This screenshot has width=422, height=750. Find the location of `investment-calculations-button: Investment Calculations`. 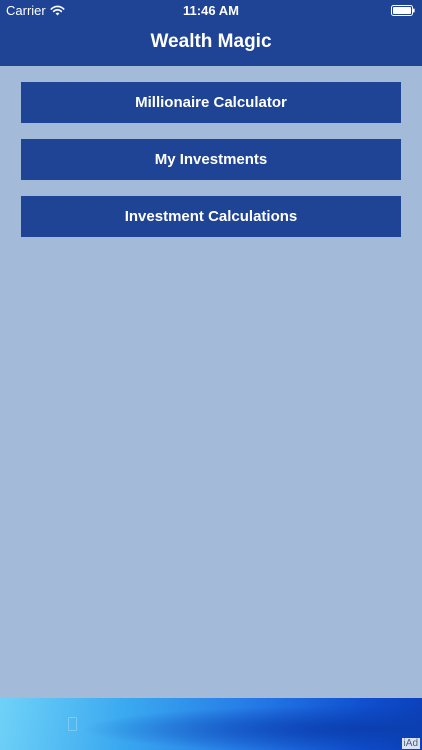

investment-calculations-button: Investment Calculations is located at coordinates (211, 216).